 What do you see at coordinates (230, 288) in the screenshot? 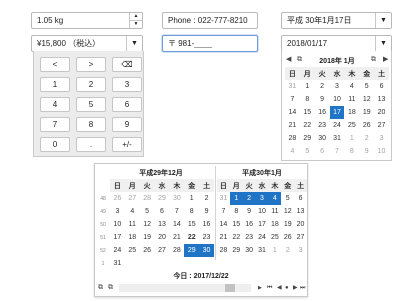
I see `scrollbar-thumb` at bounding box center [230, 288].